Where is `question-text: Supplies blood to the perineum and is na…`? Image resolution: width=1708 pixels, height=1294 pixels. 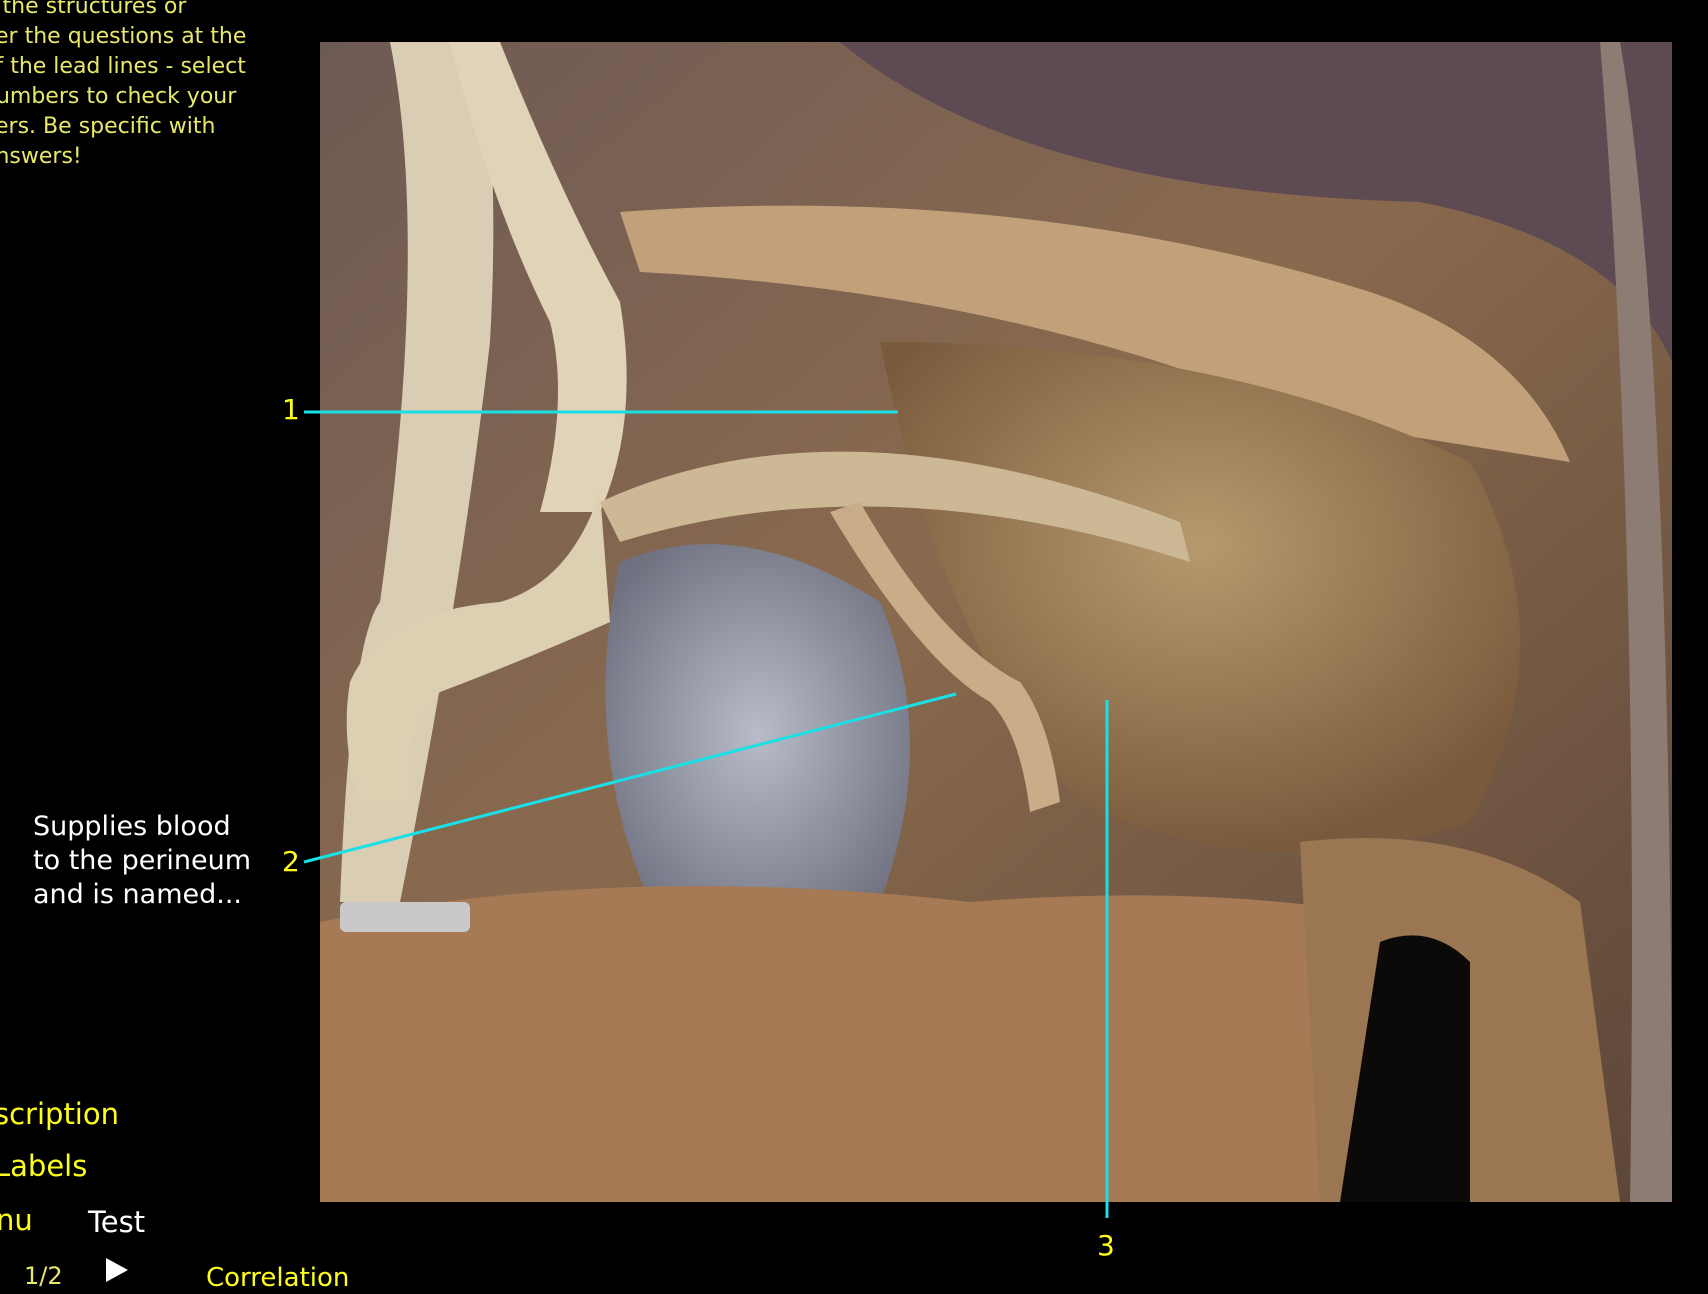 question-text: Supplies blood to the perineum and is na… is located at coordinates (142, 860).